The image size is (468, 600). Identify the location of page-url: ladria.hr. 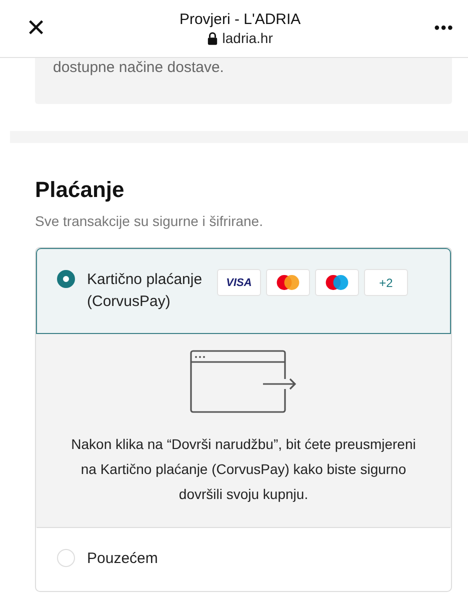
(247, 38).